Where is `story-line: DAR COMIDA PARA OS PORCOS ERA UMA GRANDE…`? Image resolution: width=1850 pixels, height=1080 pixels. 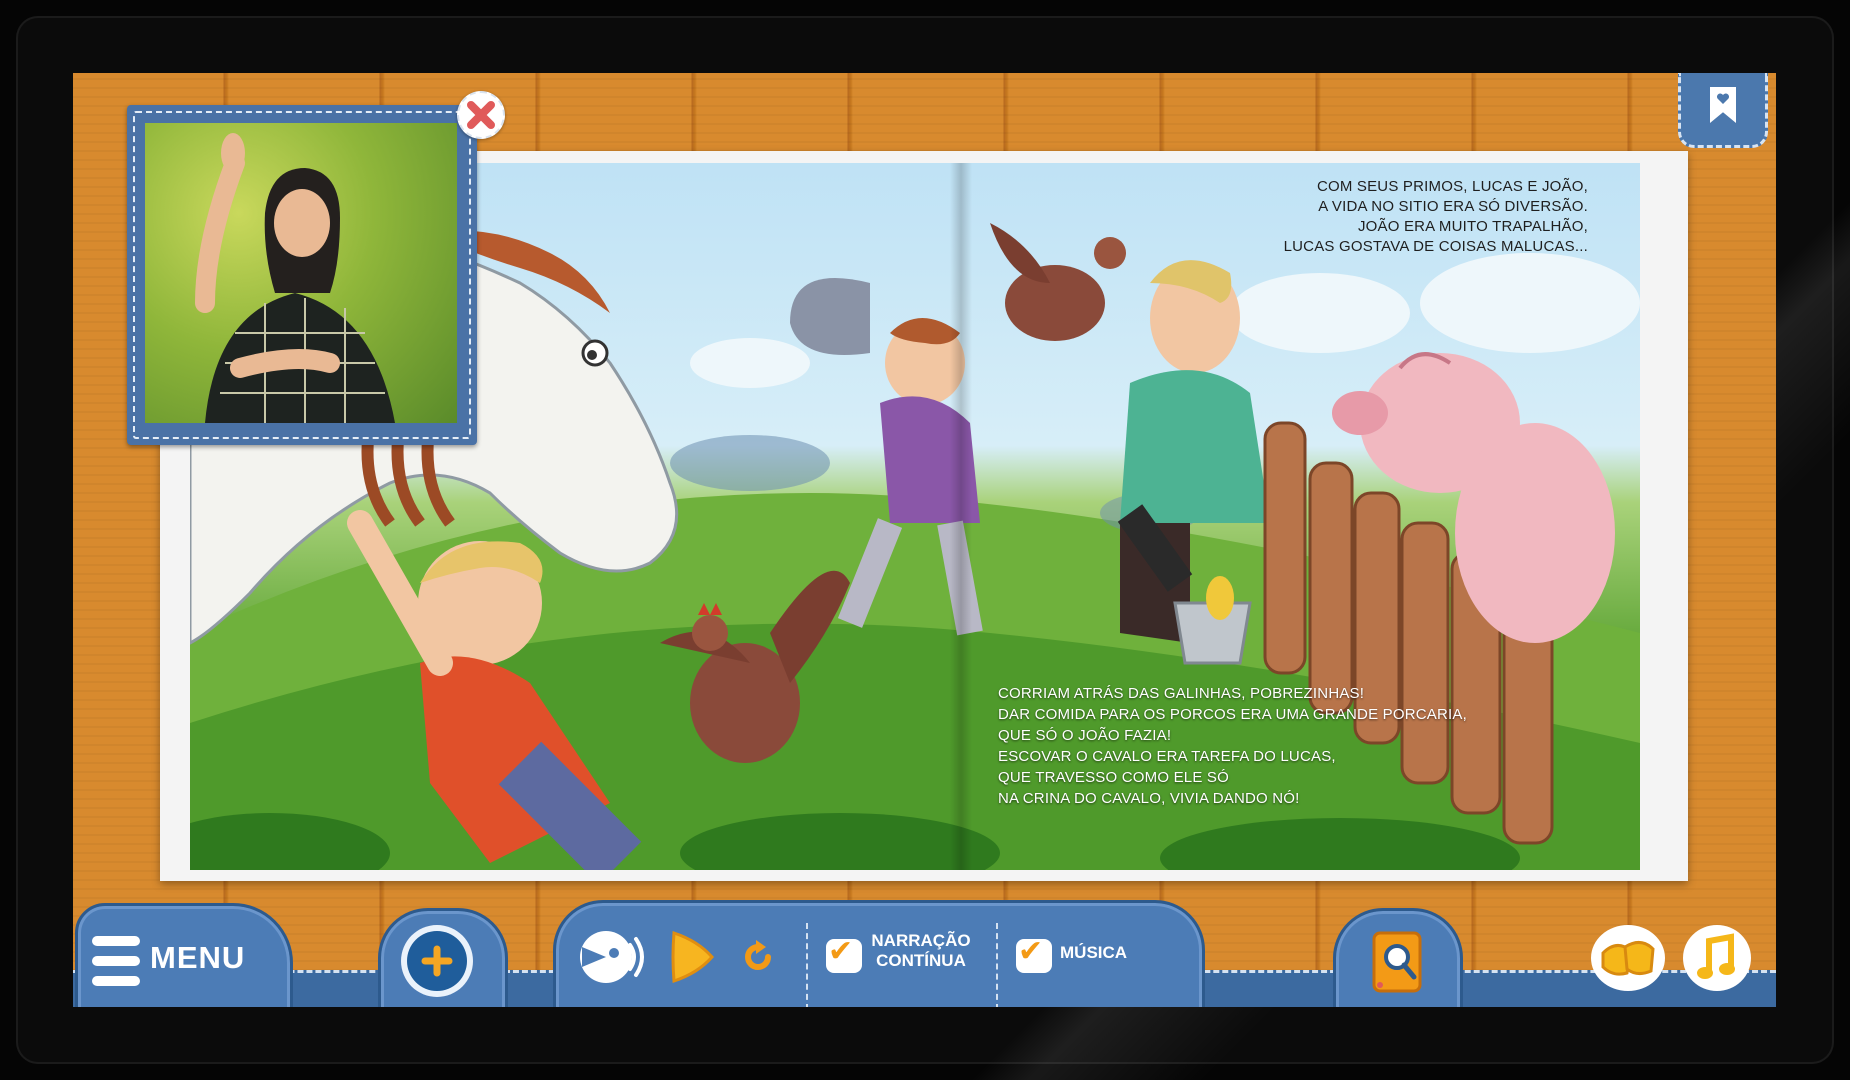
story-line: DAR COMIDA PARA OS PORCOS ERA UMA GRANDE… is located at coordinates (1232, 714).